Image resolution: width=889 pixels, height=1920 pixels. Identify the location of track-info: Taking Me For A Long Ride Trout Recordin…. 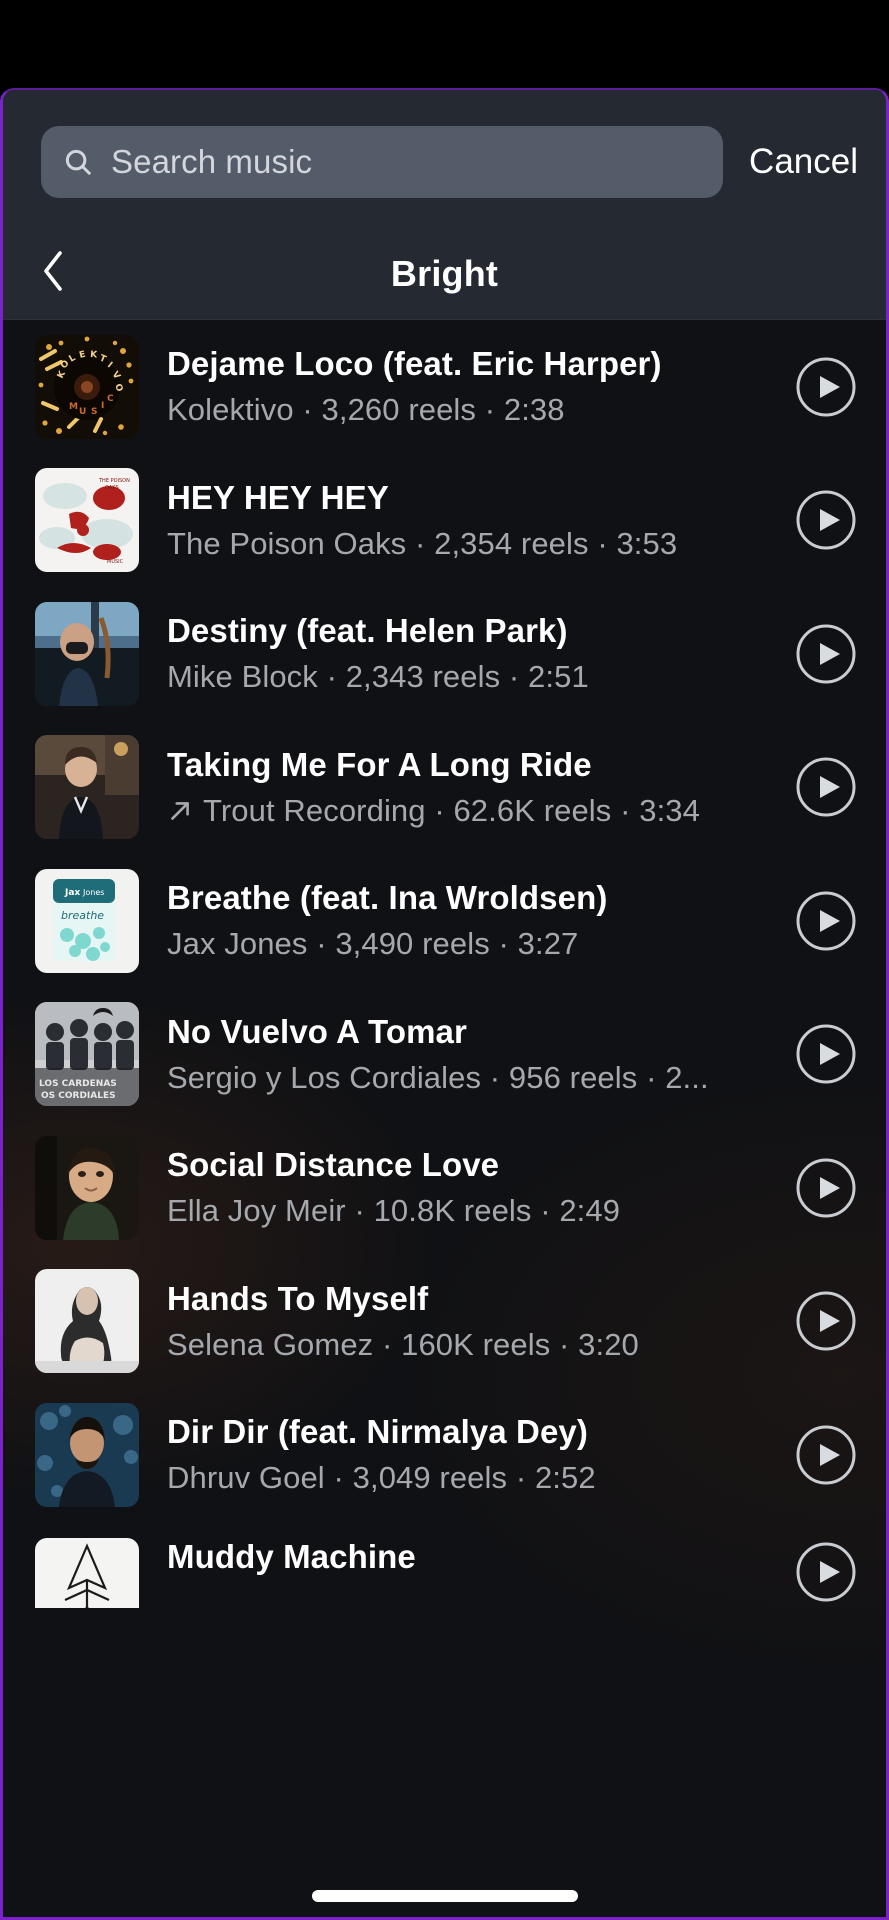
(465, 787).